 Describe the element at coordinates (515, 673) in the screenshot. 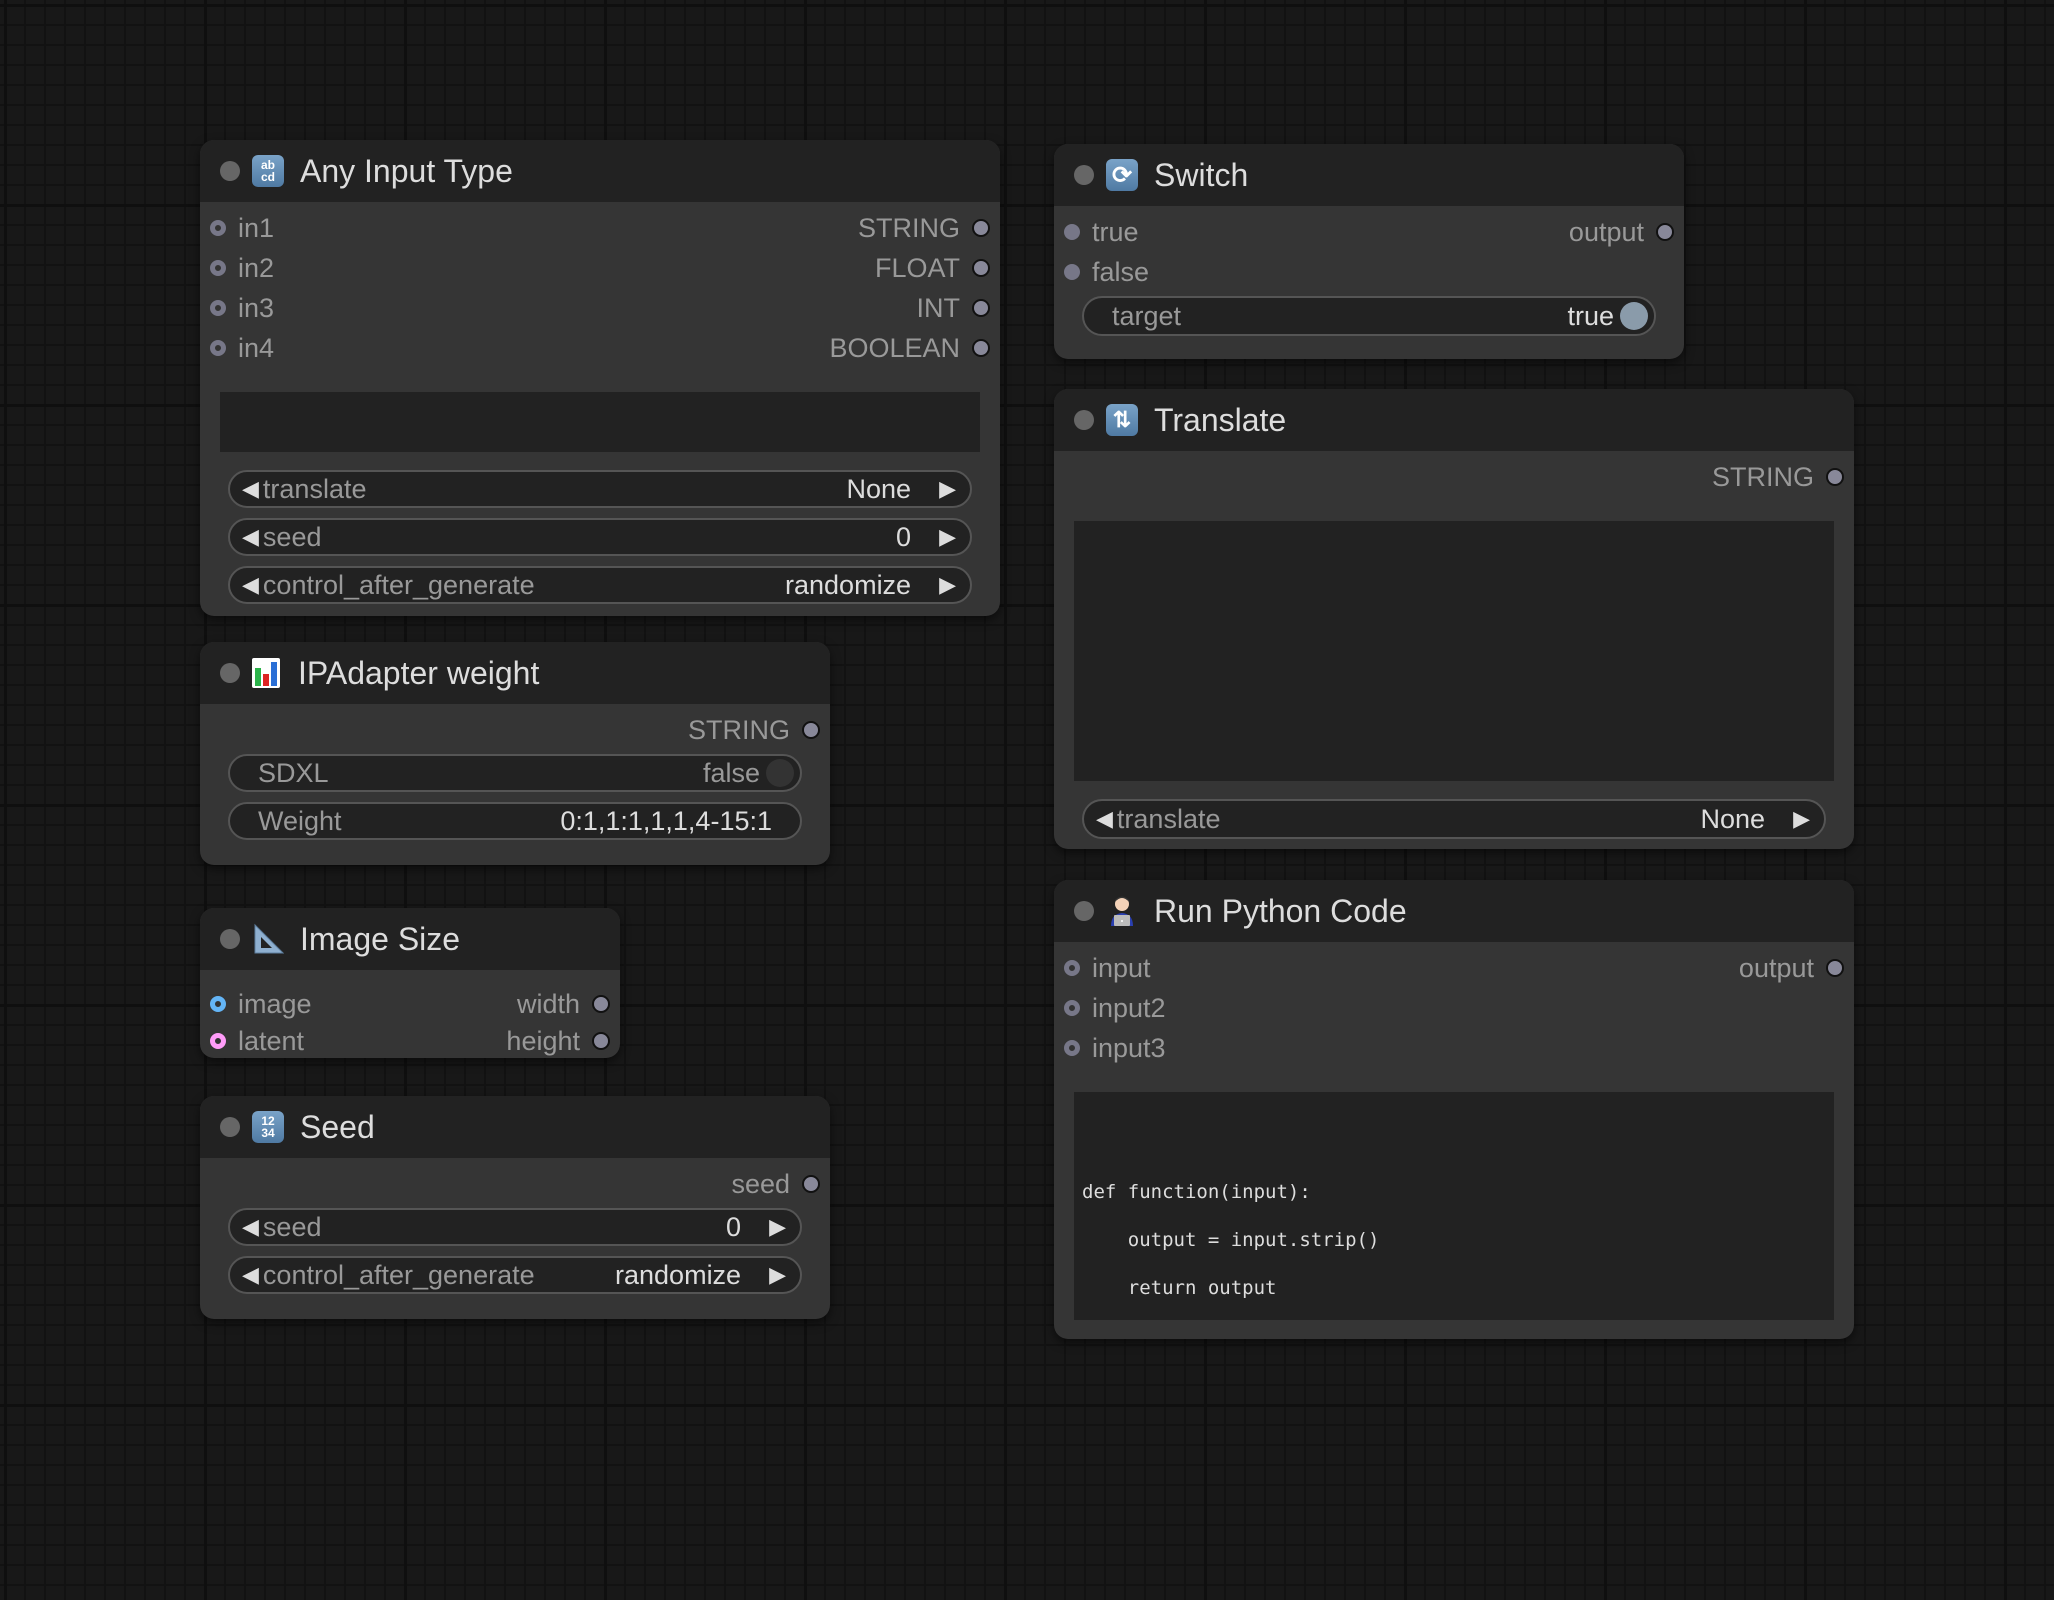

I see `node-title-bar: IPAdapter weight` at that location.